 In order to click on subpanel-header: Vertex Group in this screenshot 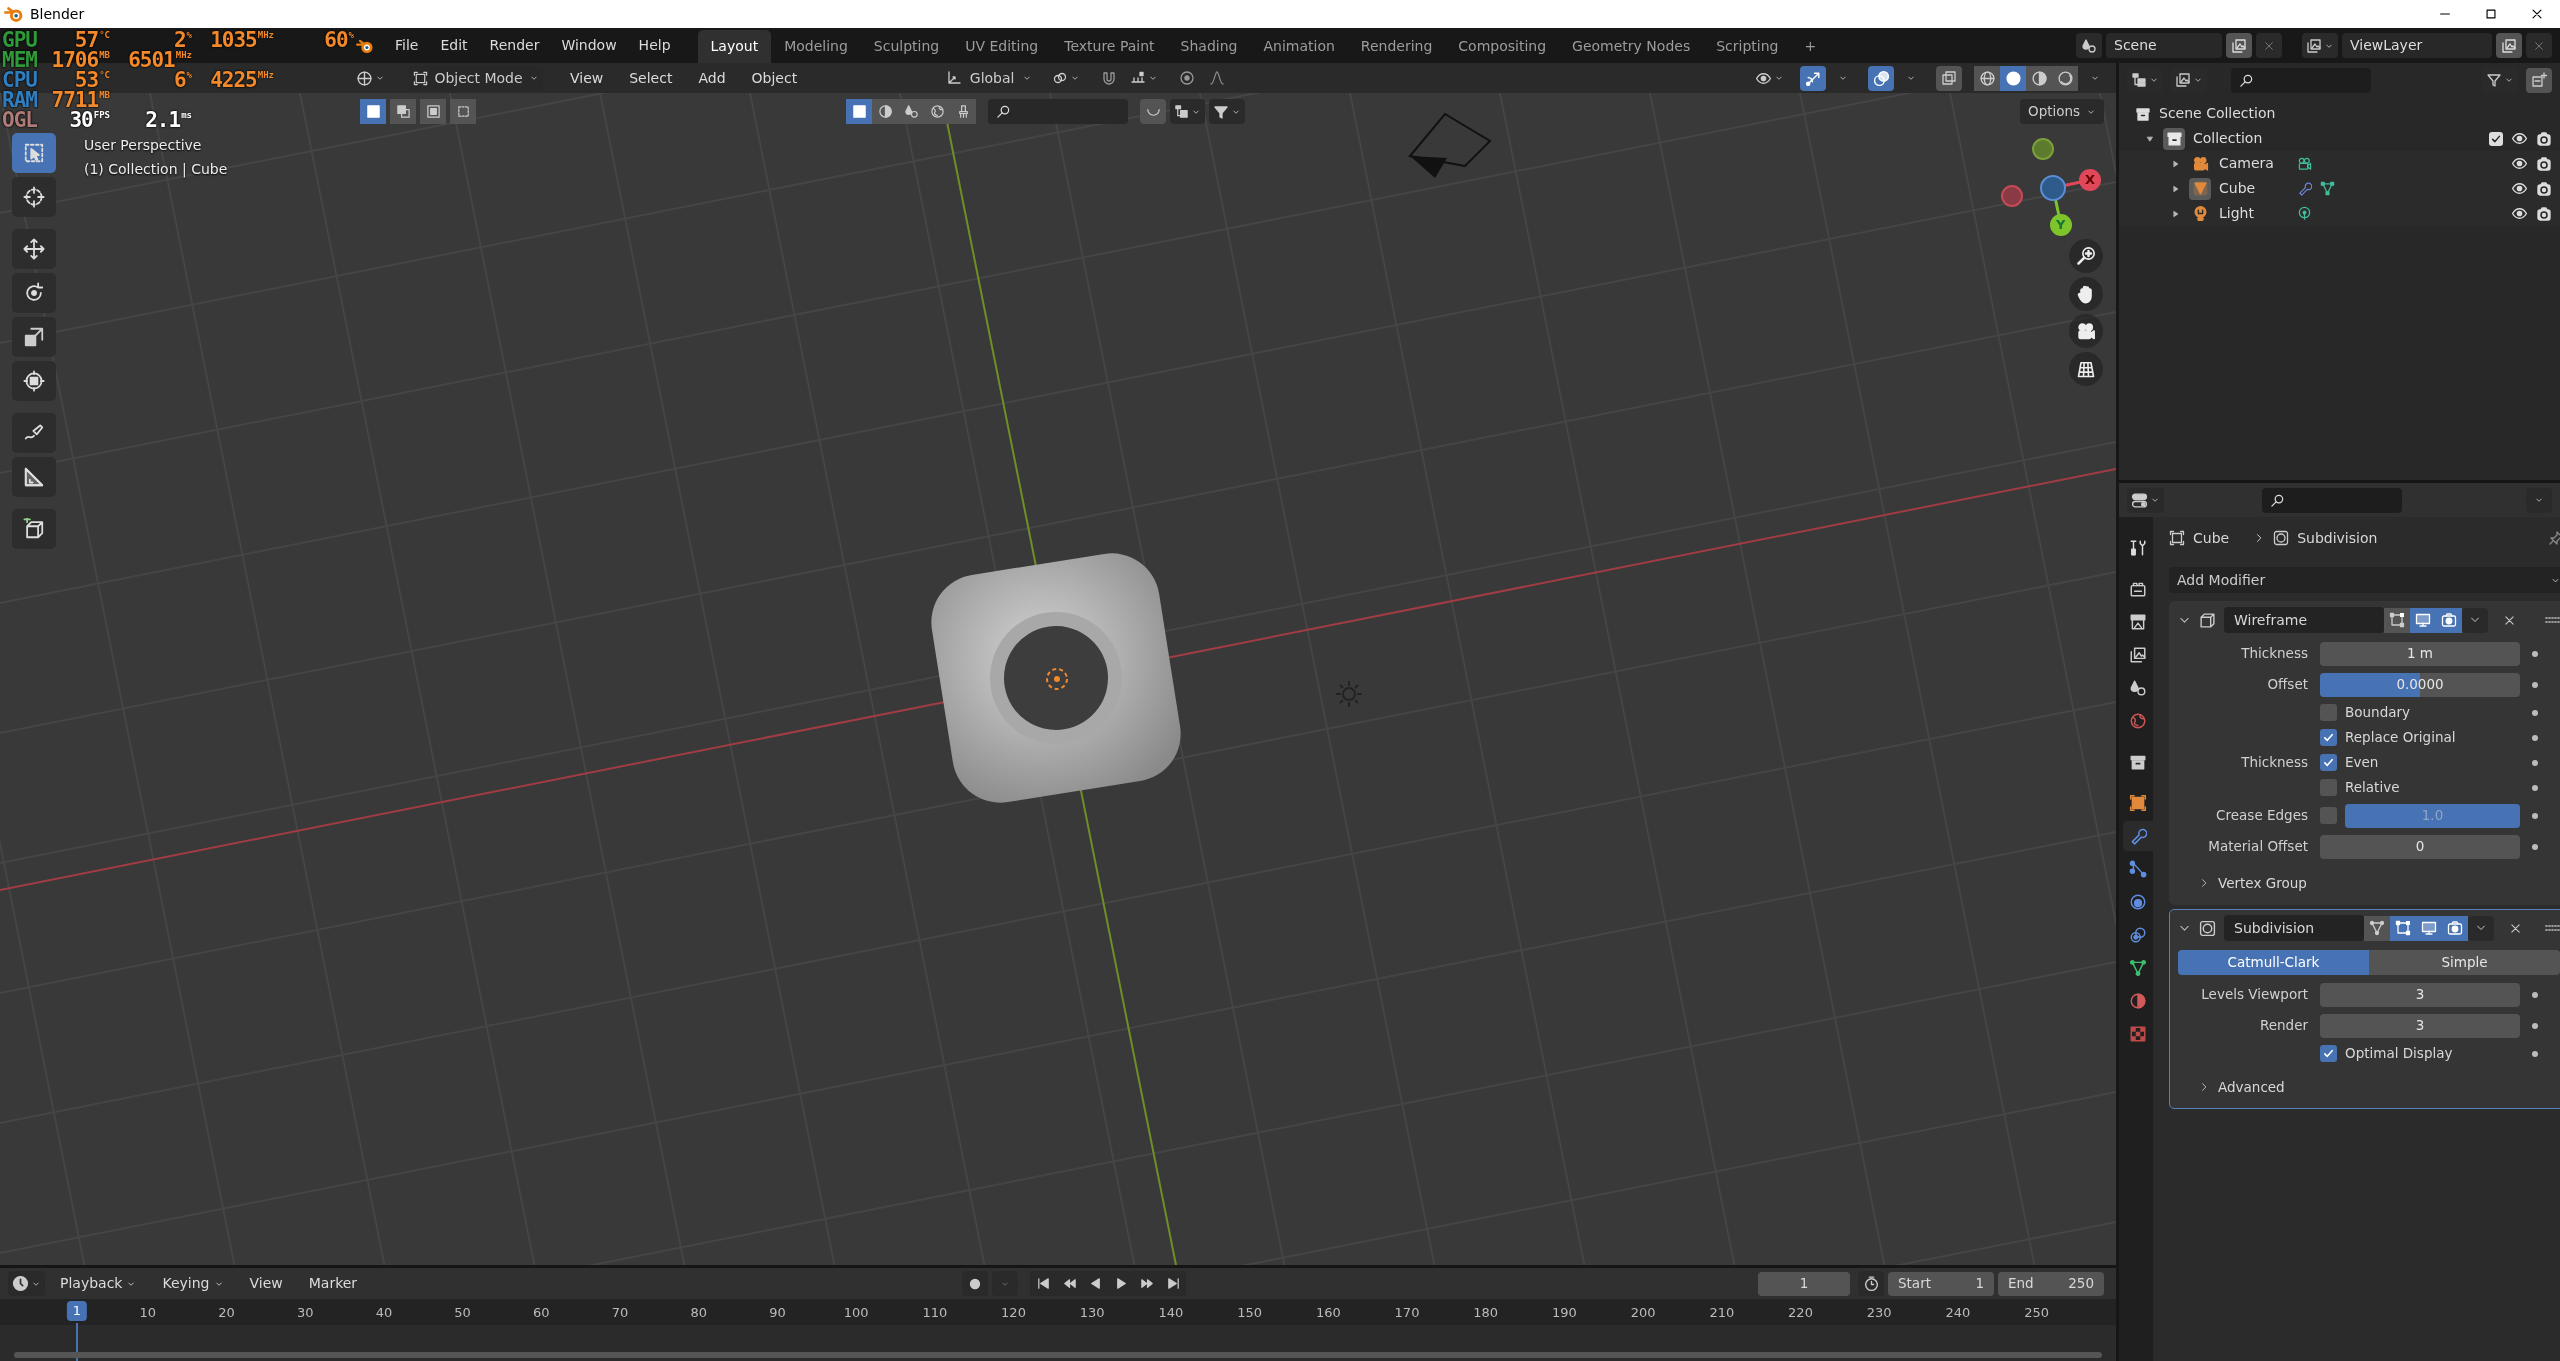, I will do `click(2365, 883)`.